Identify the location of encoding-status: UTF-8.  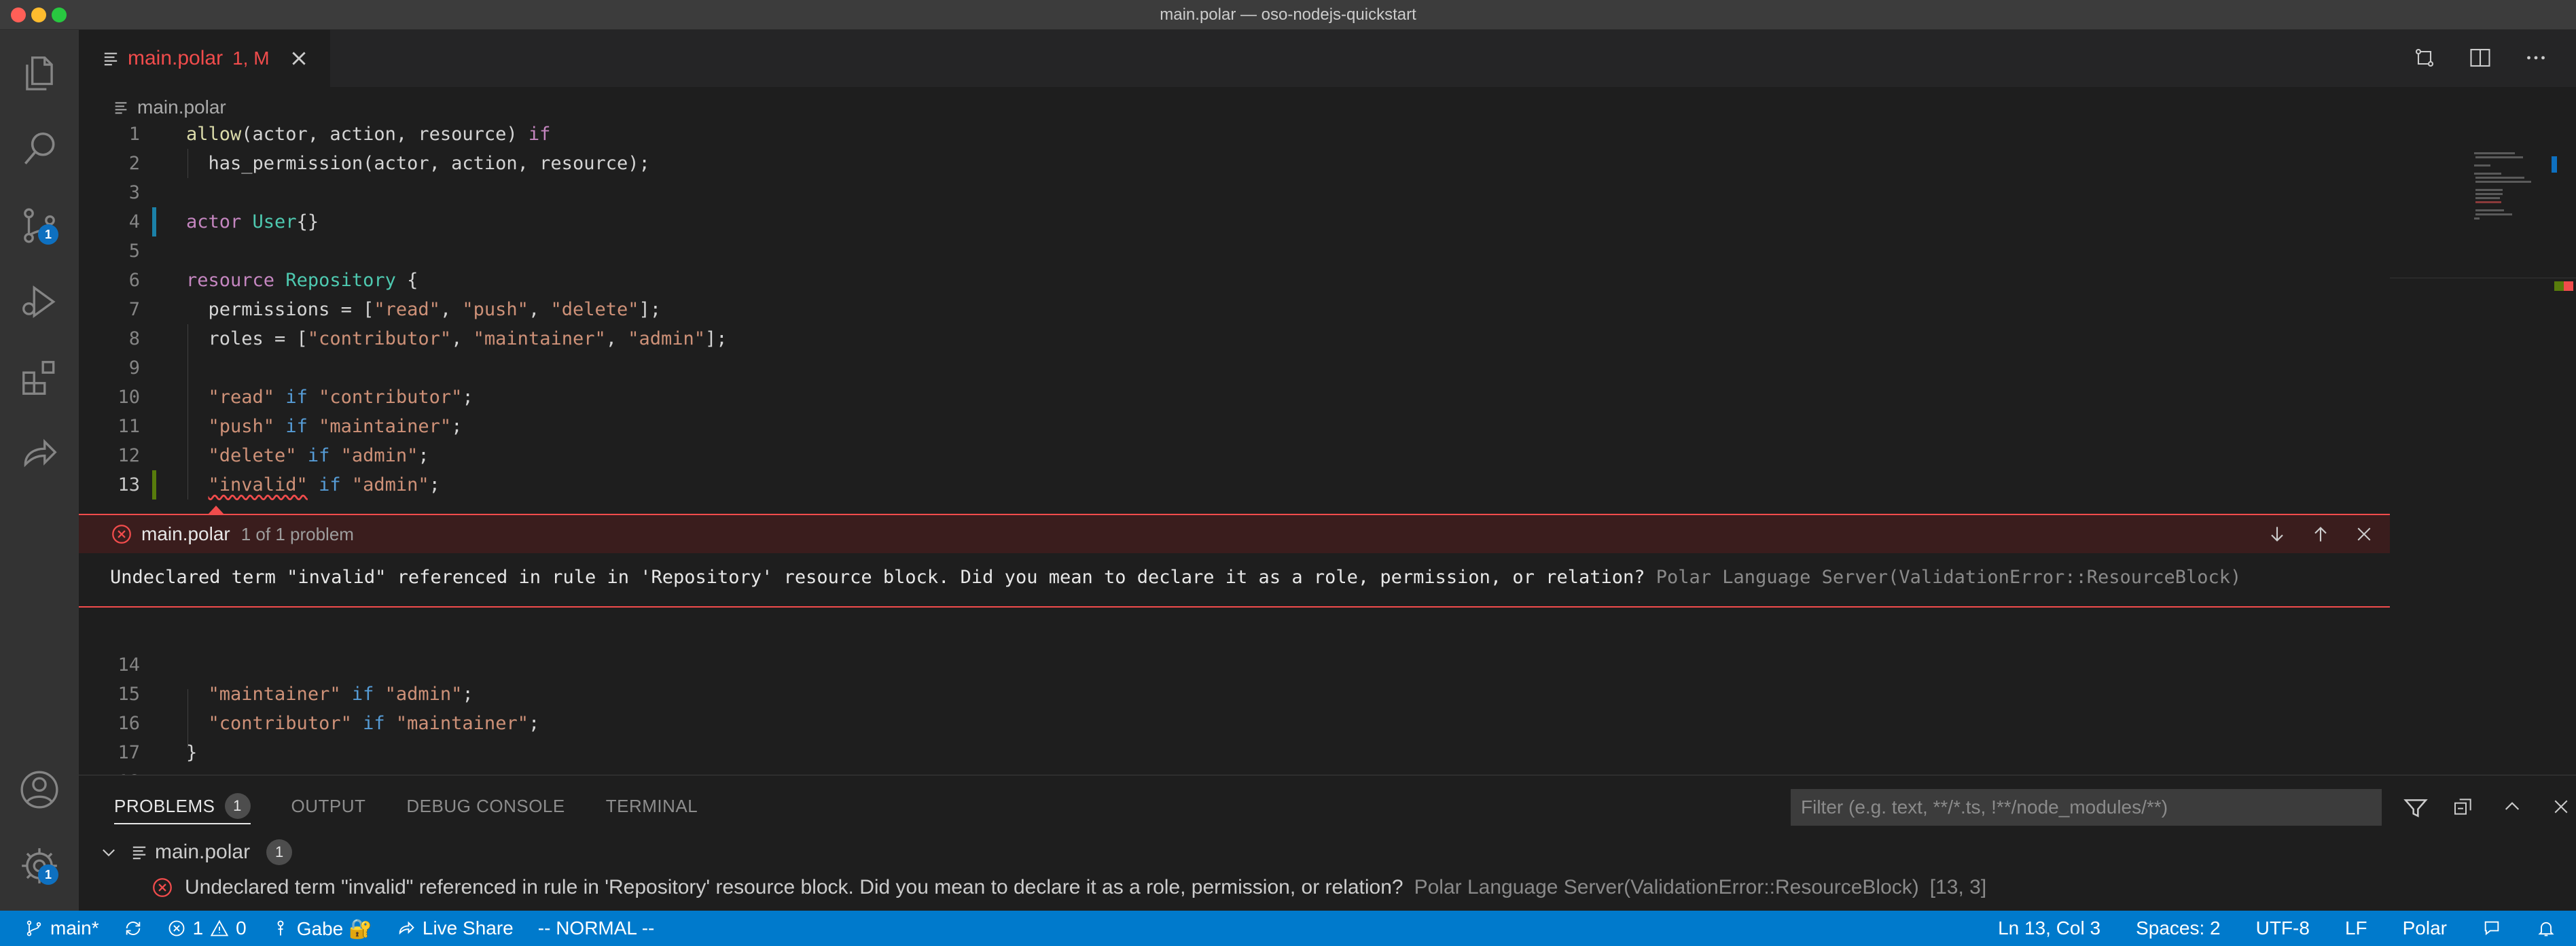
(2283, 928).